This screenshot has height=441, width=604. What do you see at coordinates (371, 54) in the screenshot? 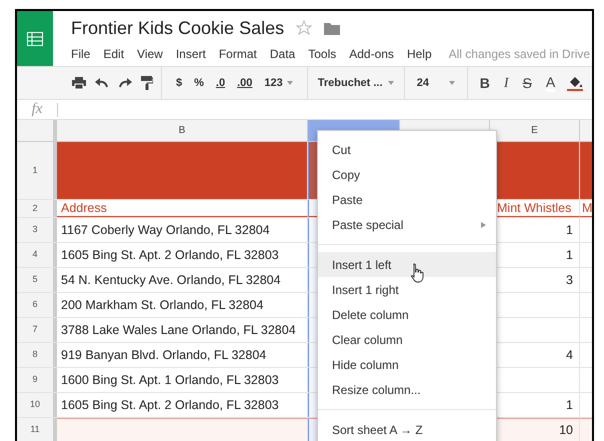
I see `menu-item: Add-ons` at bounding box center [371, 54].